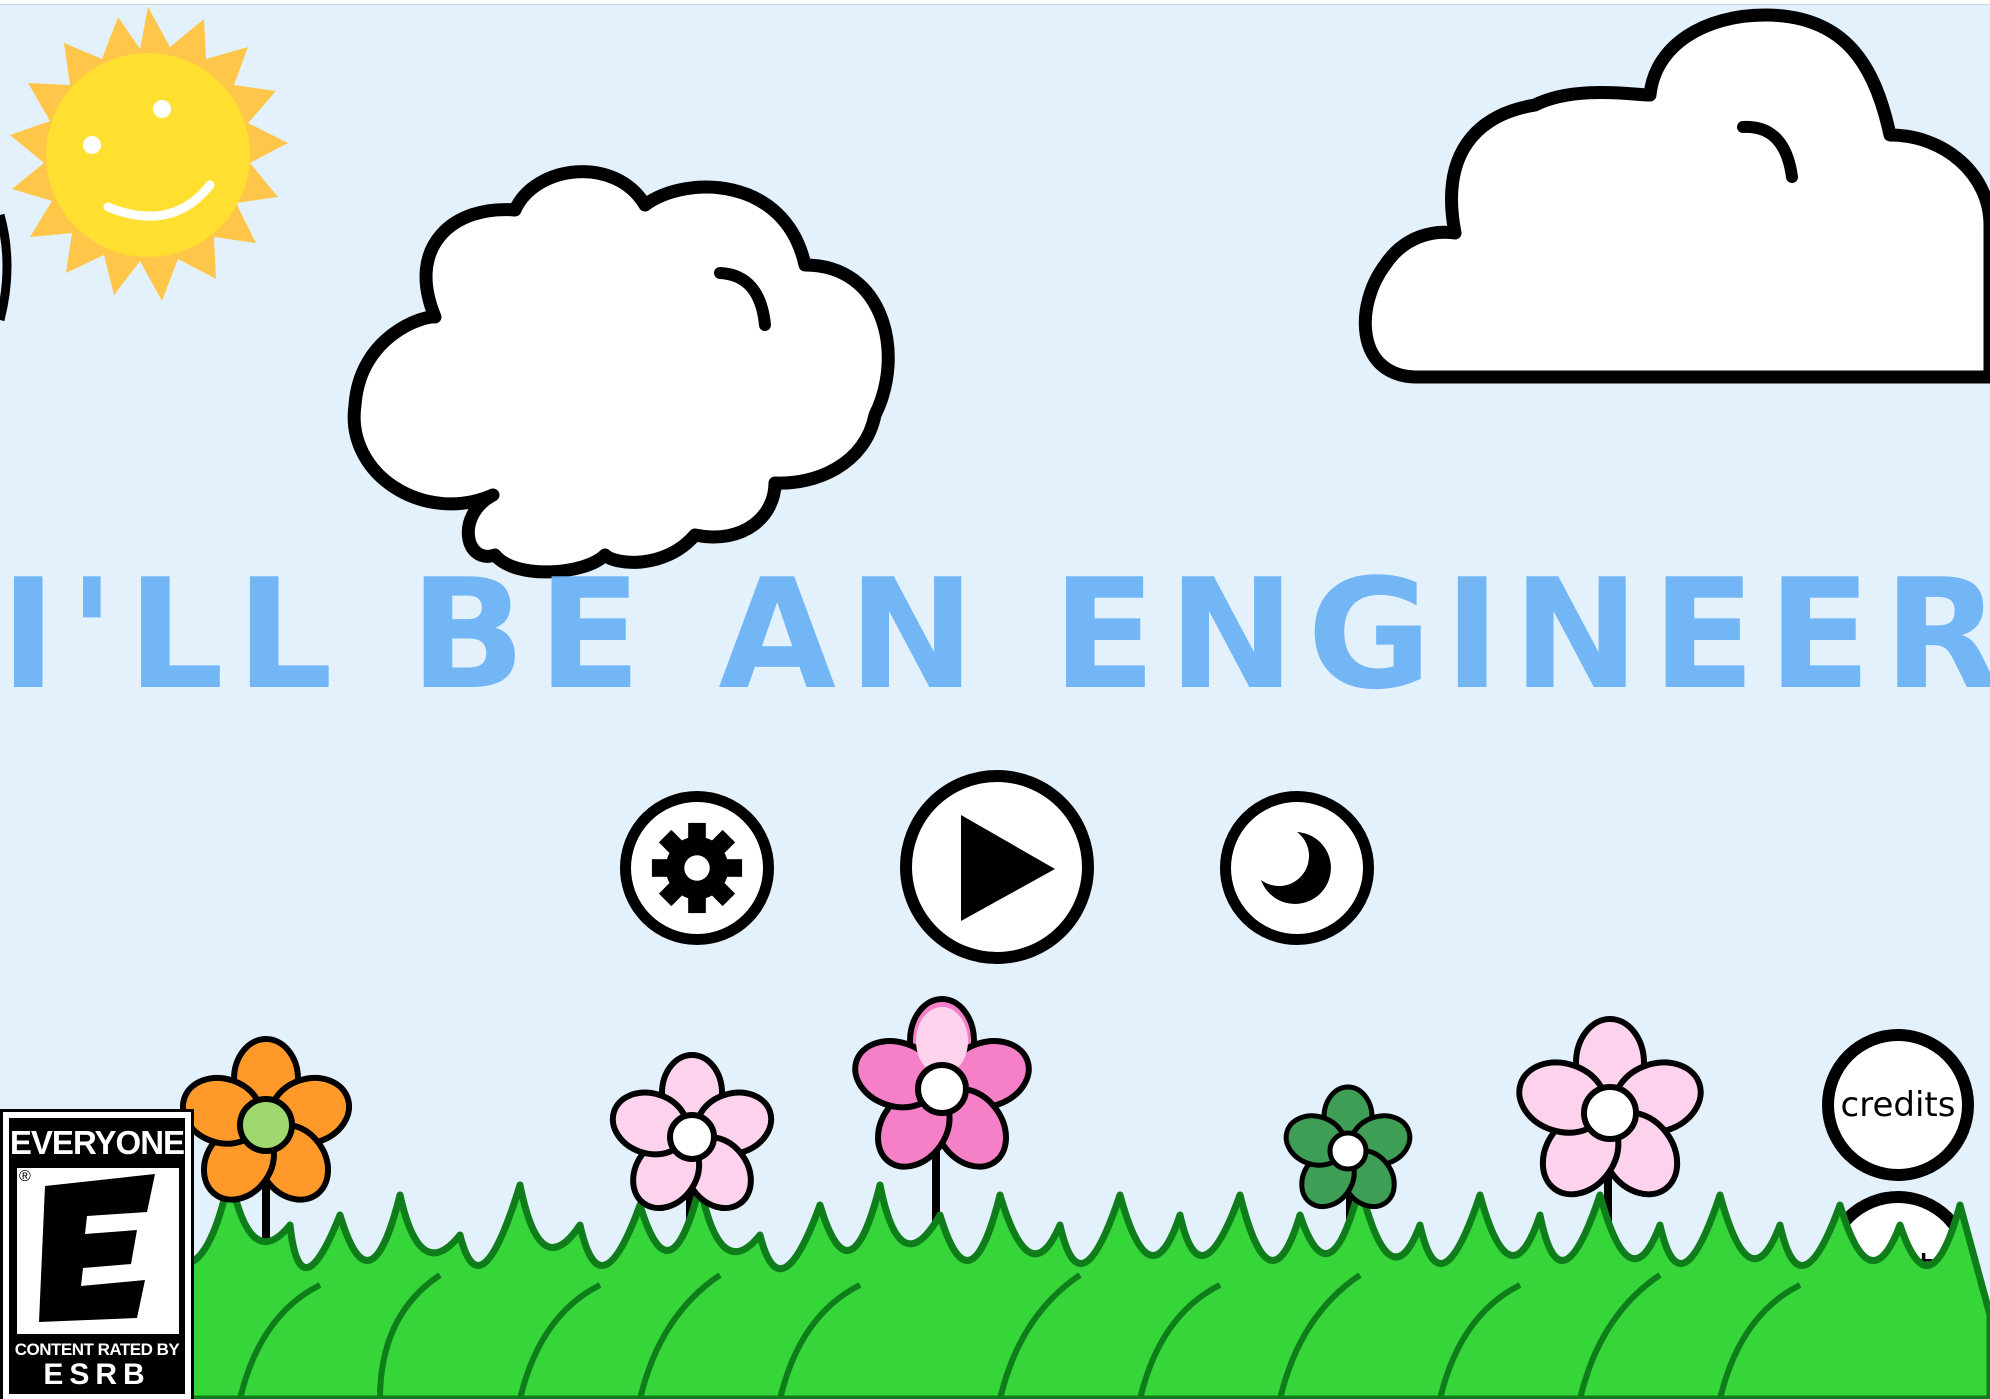  Describe the element at coordinates (1674, 196) in the screenshot. I see `cloud-right` at that location.